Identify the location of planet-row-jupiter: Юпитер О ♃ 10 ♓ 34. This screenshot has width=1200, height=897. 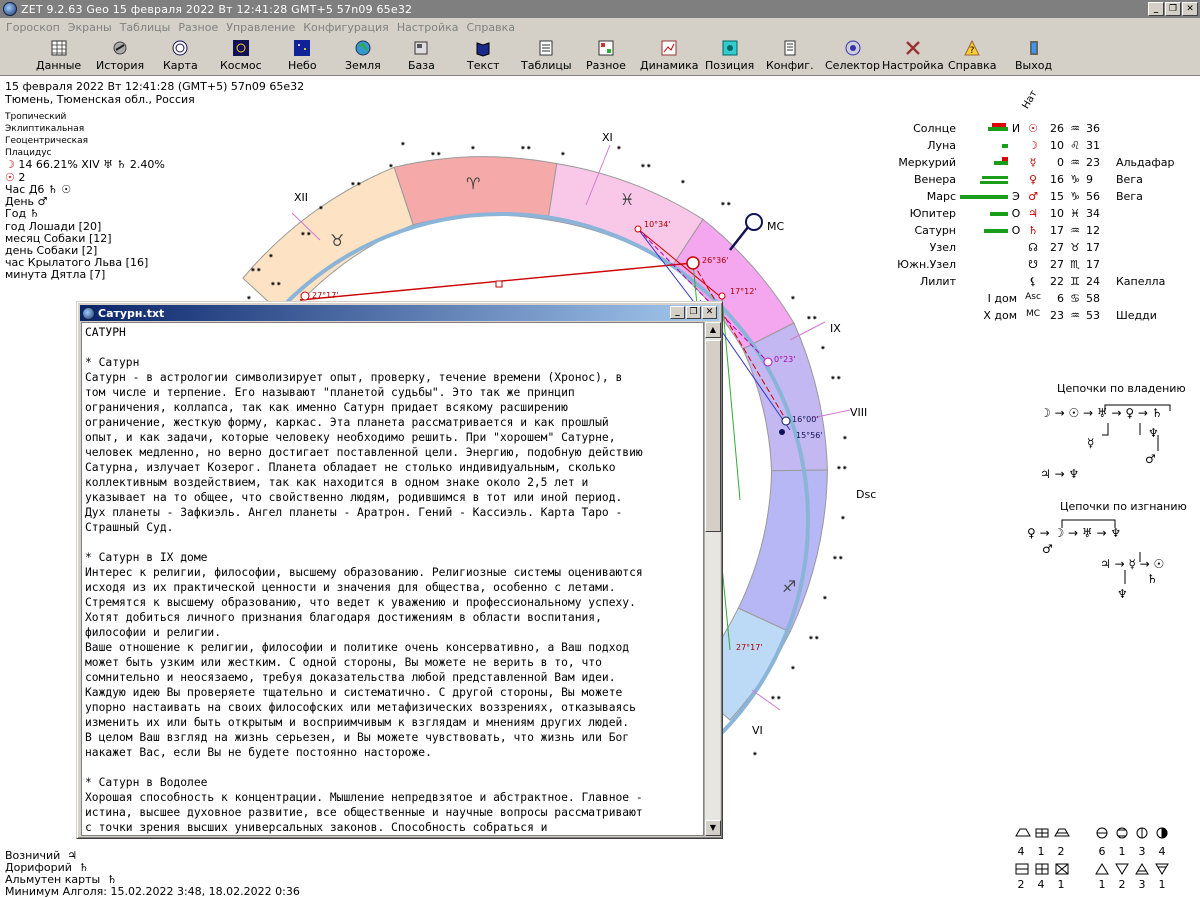
(1040, 215).